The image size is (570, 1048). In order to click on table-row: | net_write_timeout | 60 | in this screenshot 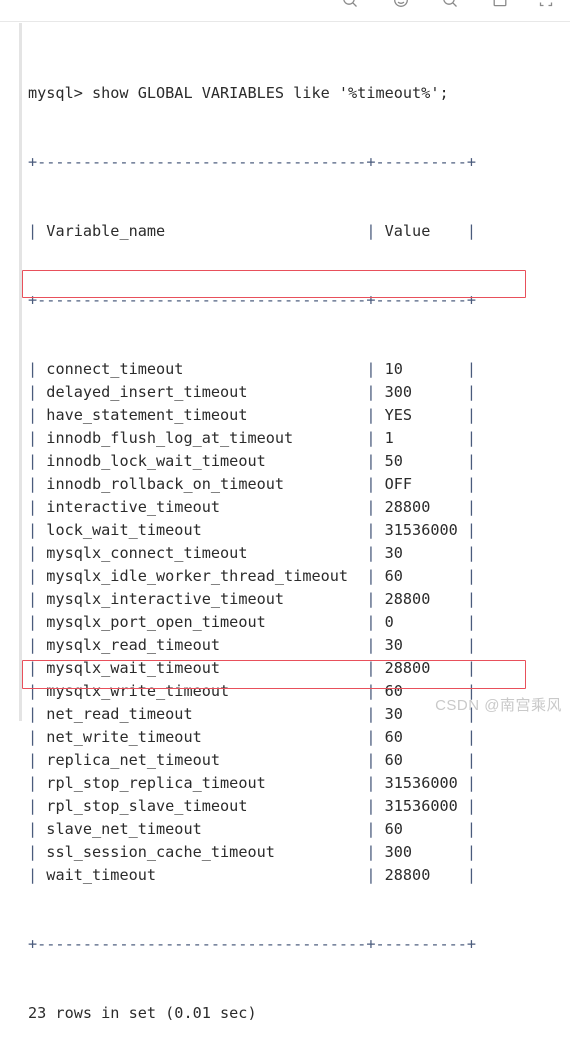, I will do `click(293, 737)`.